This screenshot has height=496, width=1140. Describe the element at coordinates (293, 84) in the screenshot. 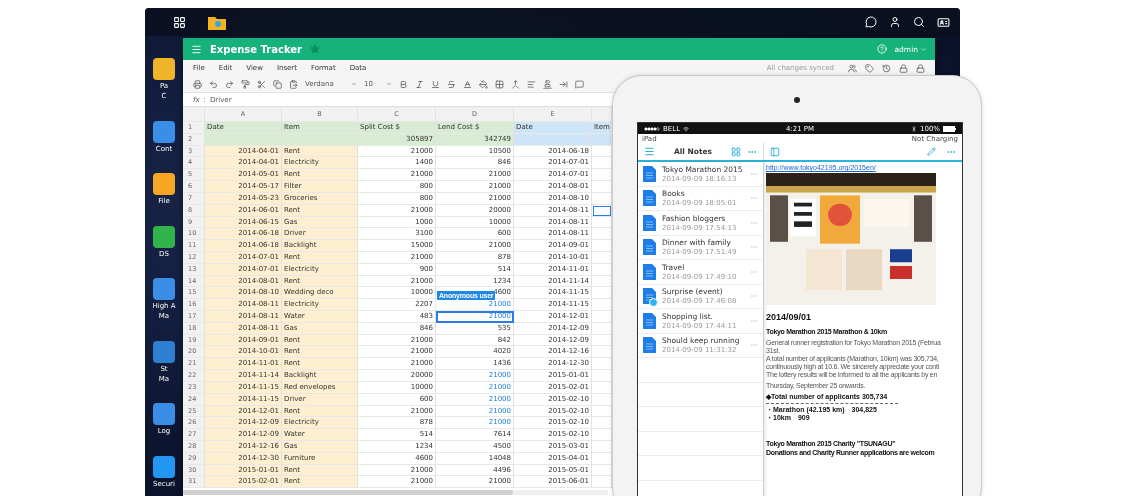

I see `paste-icon` at that location.